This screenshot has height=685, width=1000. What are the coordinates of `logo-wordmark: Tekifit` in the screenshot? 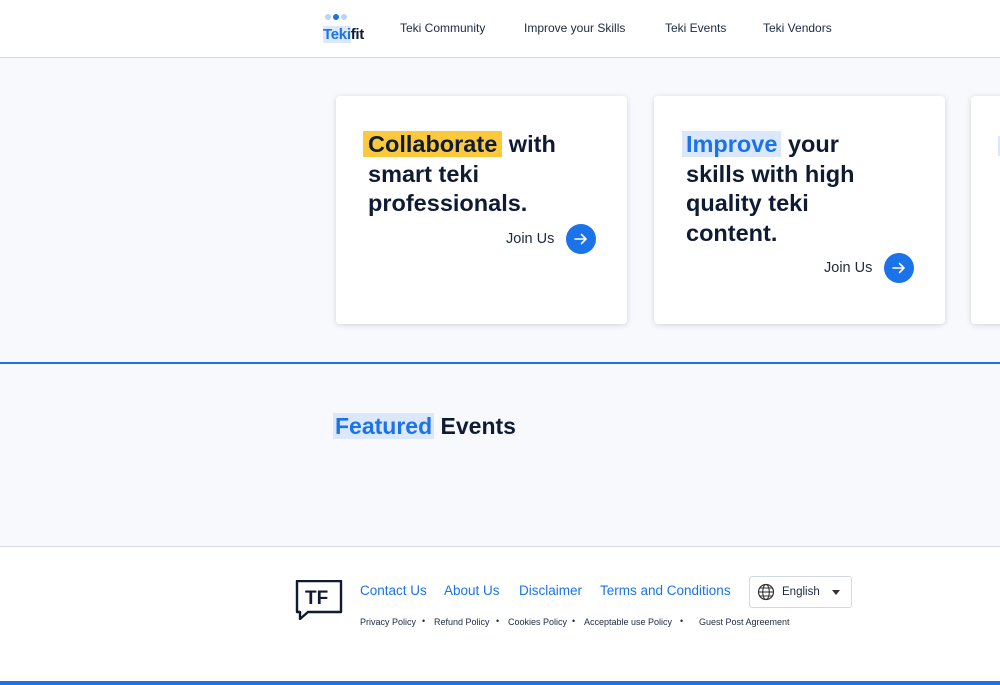 It's located at (343, 34).